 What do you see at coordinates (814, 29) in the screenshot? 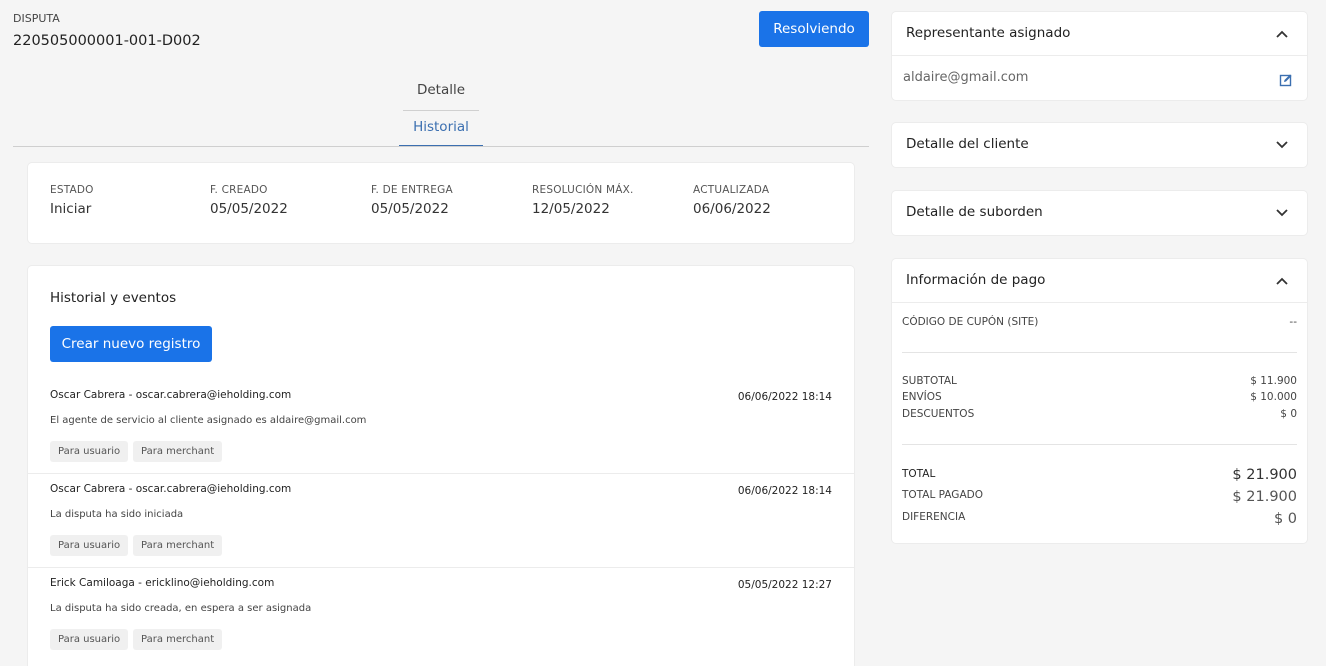
I see `status-button: Resolviendo` at bounding box center [814, 29].